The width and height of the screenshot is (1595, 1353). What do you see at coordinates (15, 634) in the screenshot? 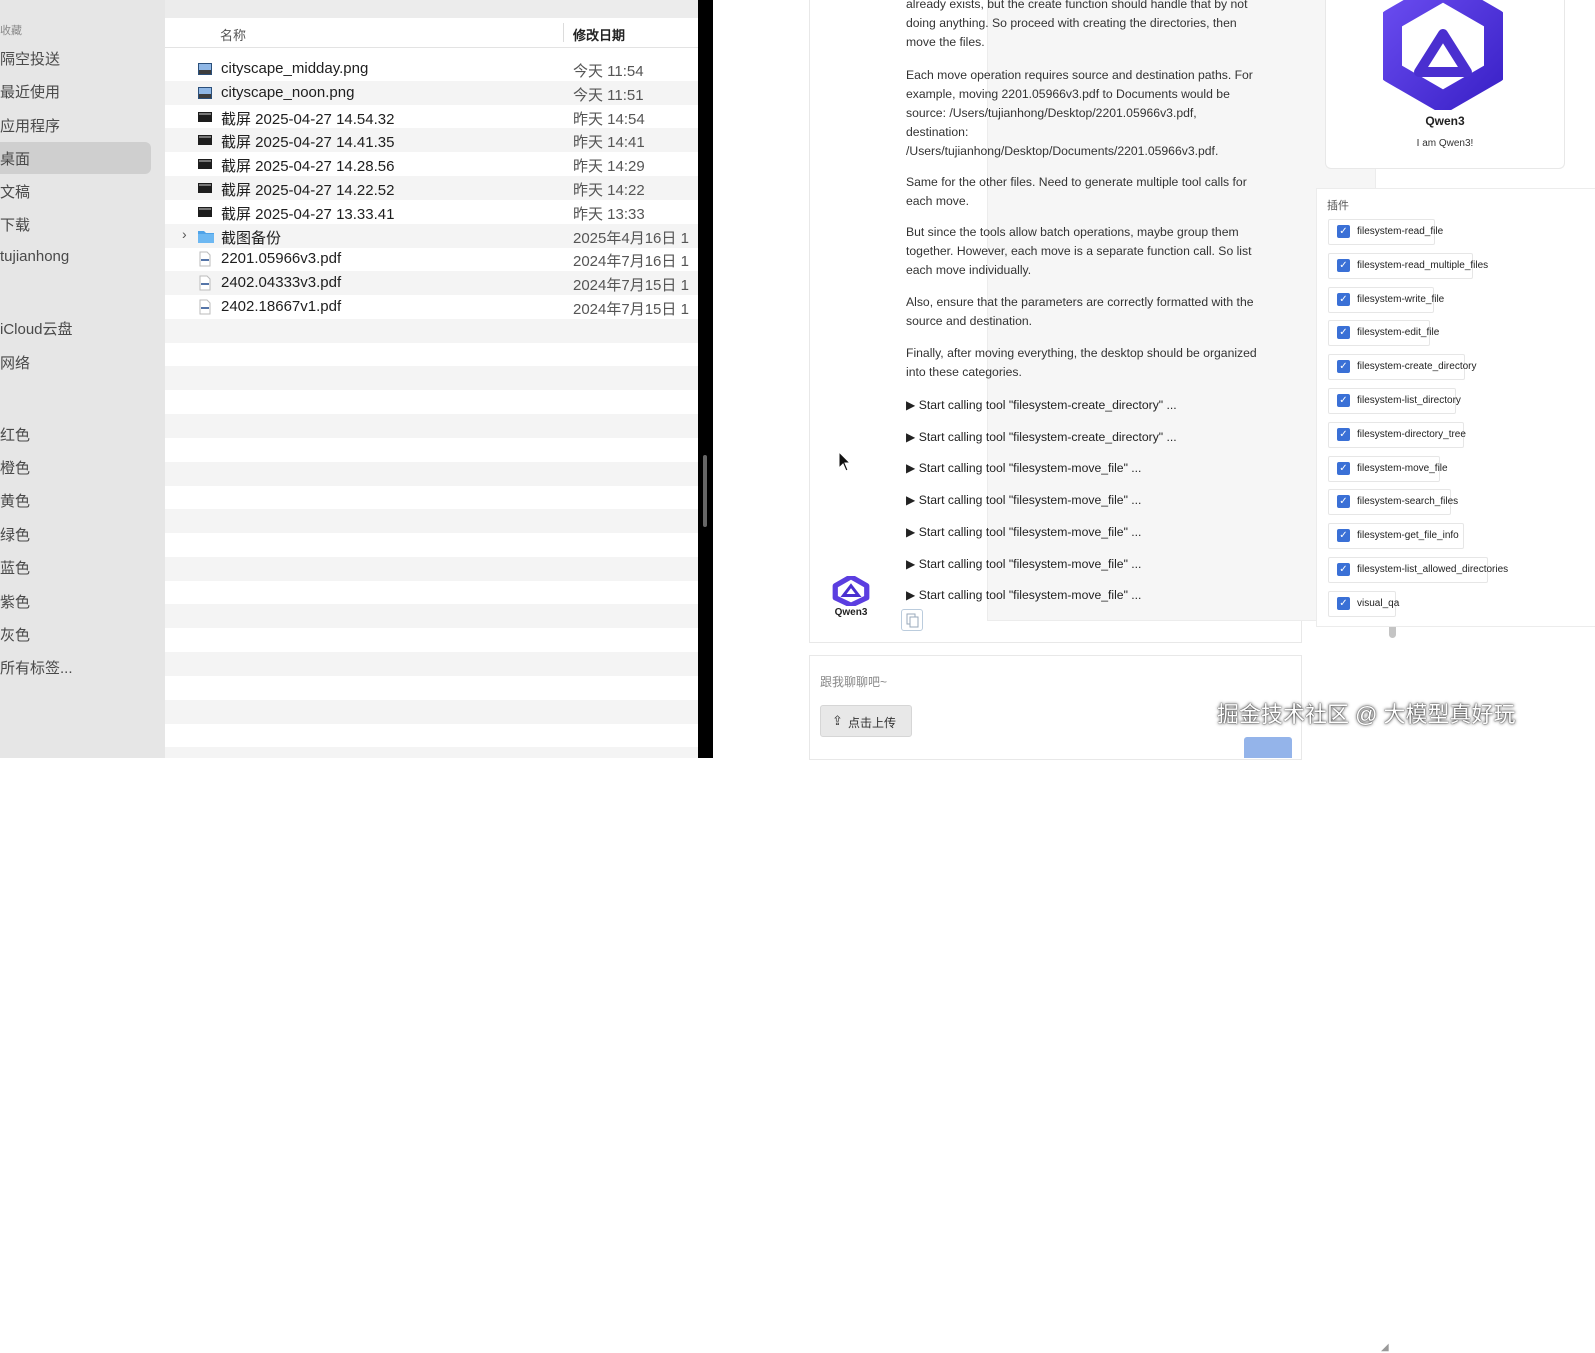
I see `sidebar-tag-gray: 灰色` at bounding box center [15, 634].